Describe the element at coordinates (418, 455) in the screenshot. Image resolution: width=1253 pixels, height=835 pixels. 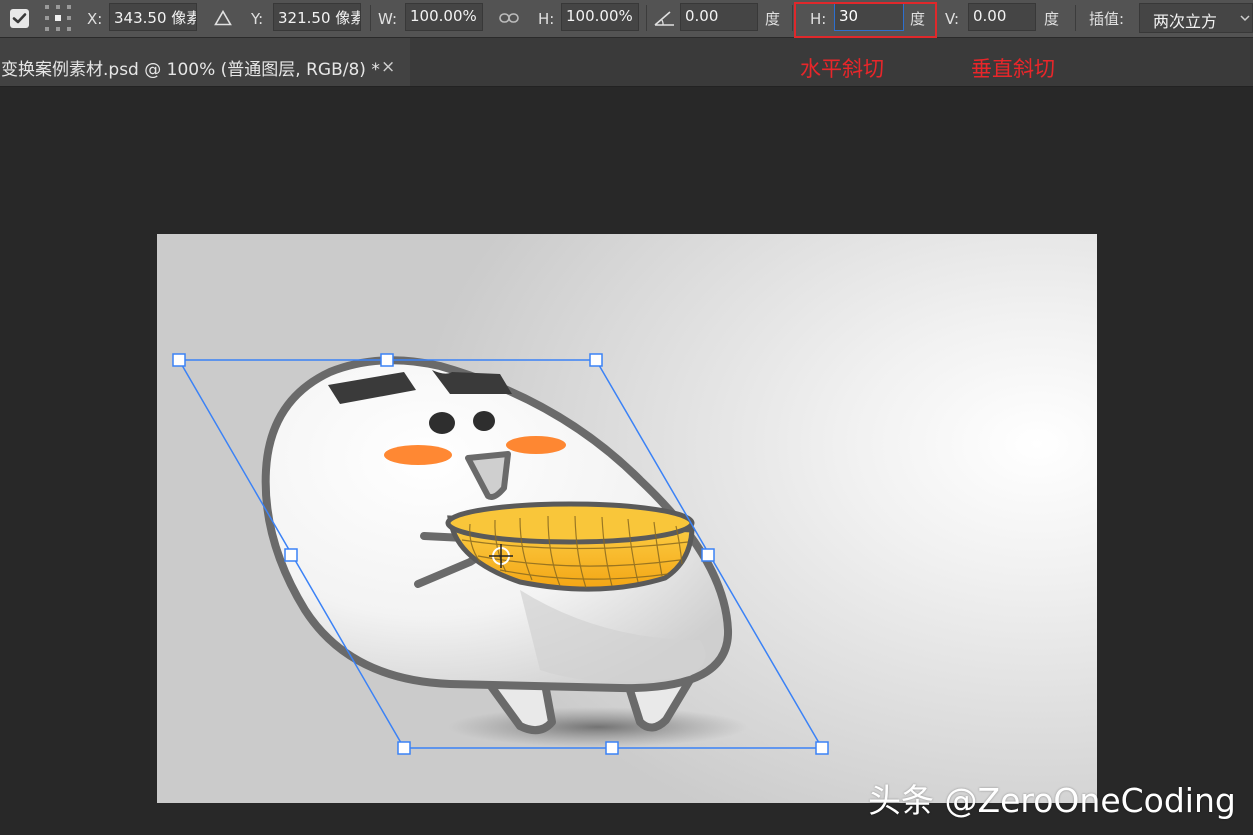
I see `left-blush` at that location.